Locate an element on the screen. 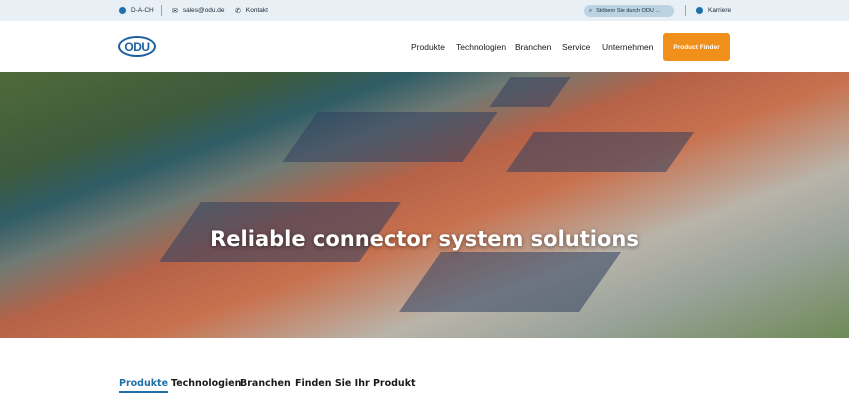 The image size is (849, 408). nav-unternehmen: Unternehmen is located at coordinates (628, 47).